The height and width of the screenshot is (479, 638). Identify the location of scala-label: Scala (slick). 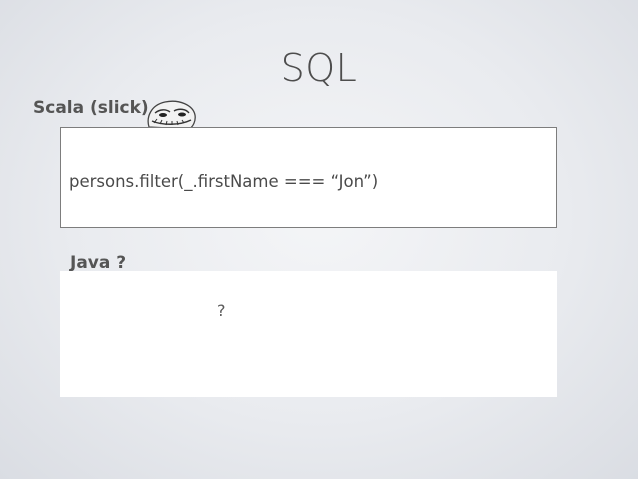
(91, 108).